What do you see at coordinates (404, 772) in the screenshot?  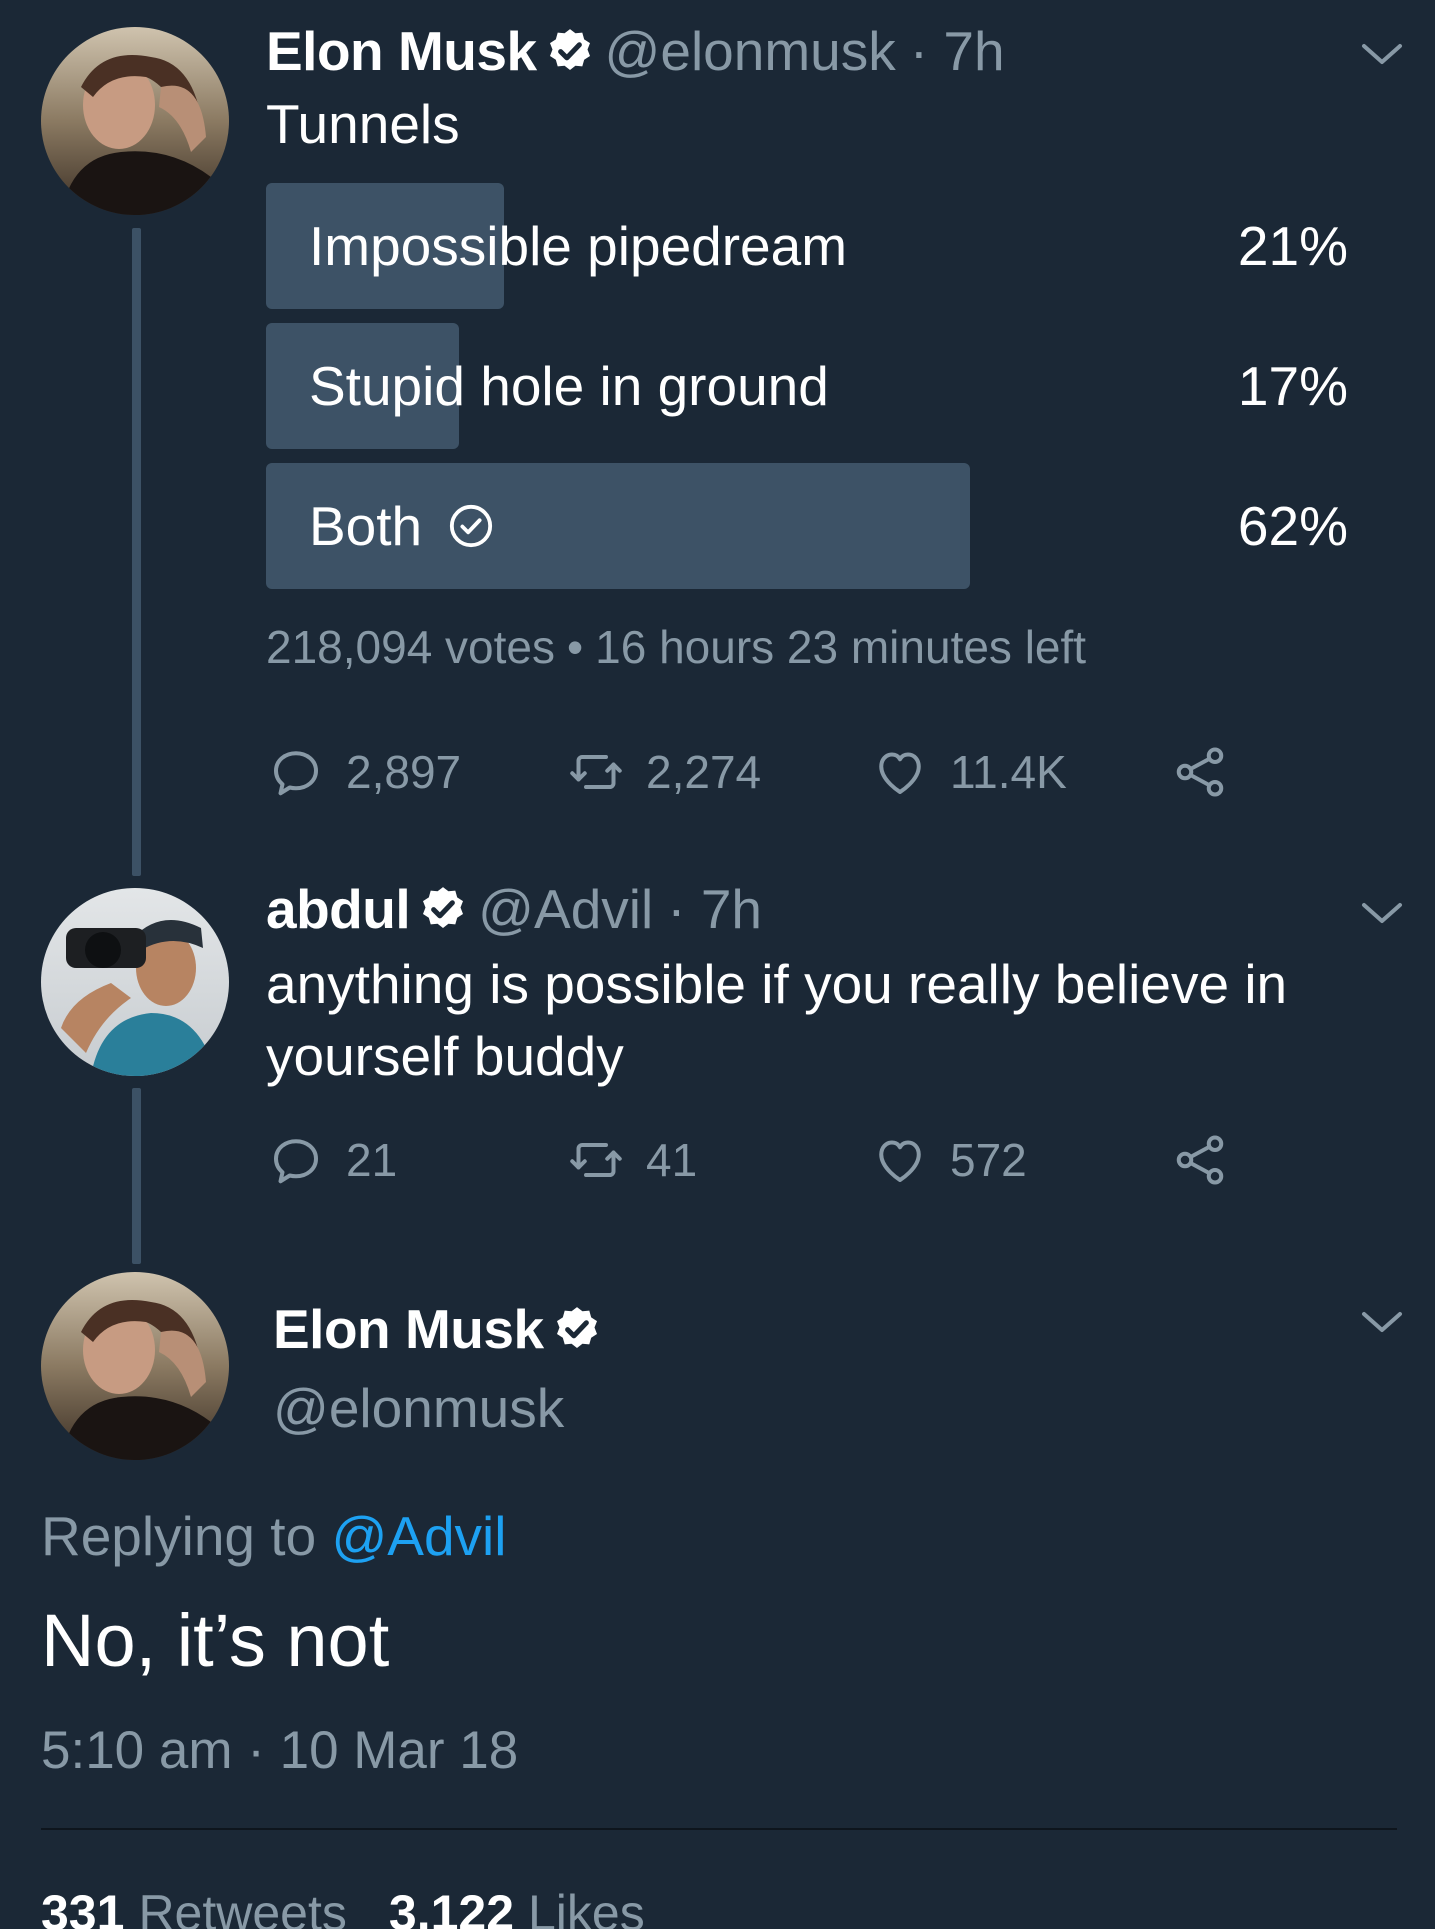 I see `reply-count: 2,897` at bounding box center [404, 772].